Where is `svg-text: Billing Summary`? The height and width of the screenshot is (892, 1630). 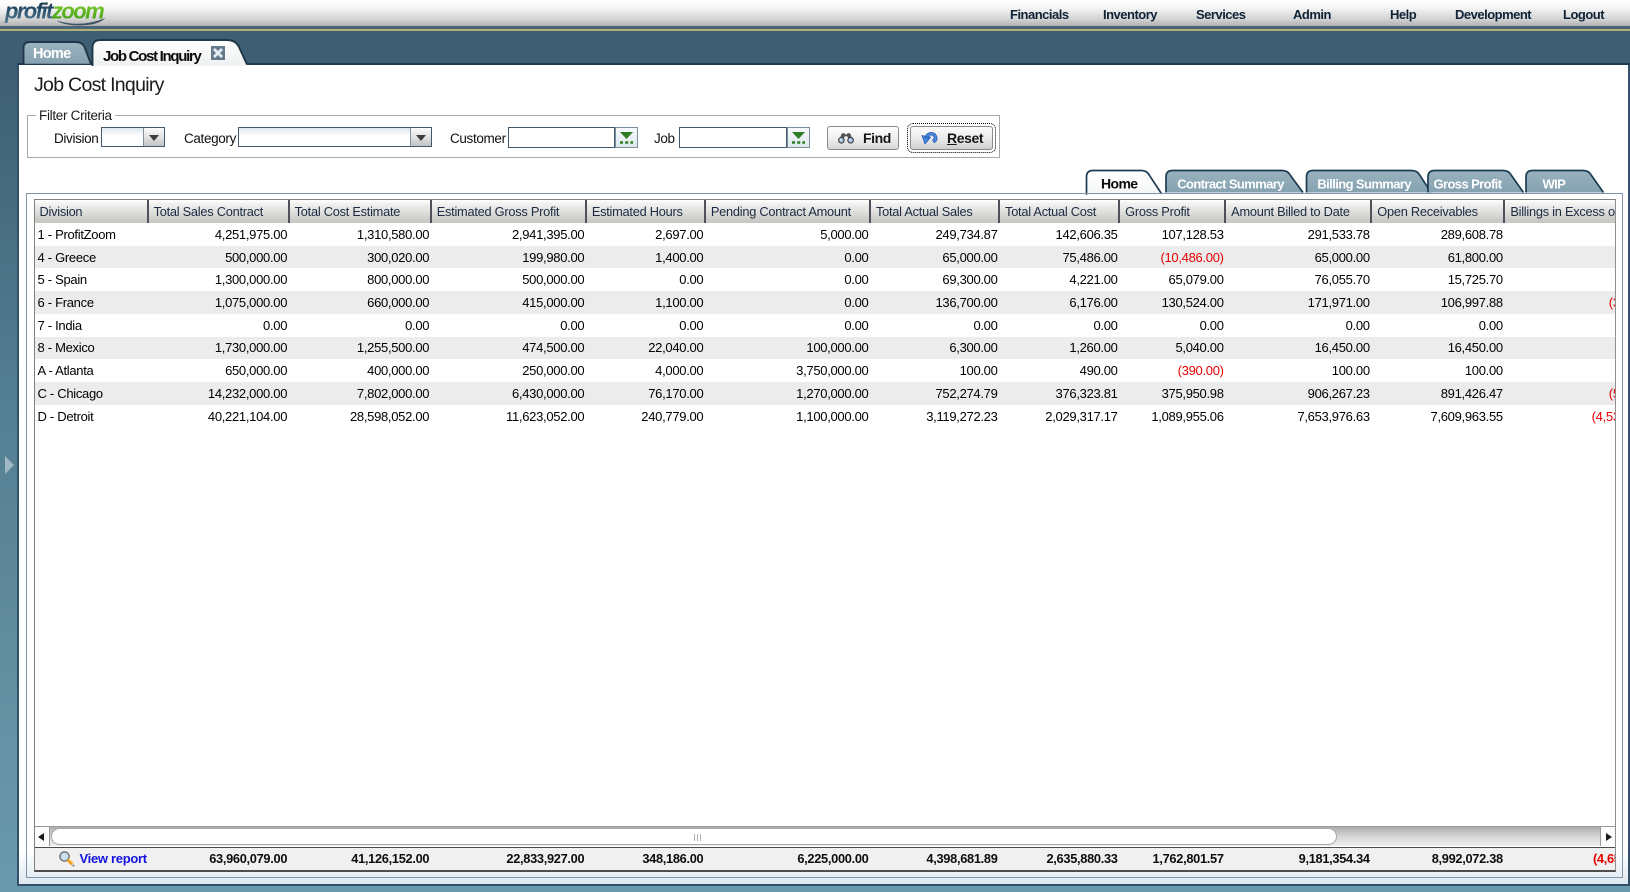
svg-text: Billing Summary is located at coordinates (1364, 184).